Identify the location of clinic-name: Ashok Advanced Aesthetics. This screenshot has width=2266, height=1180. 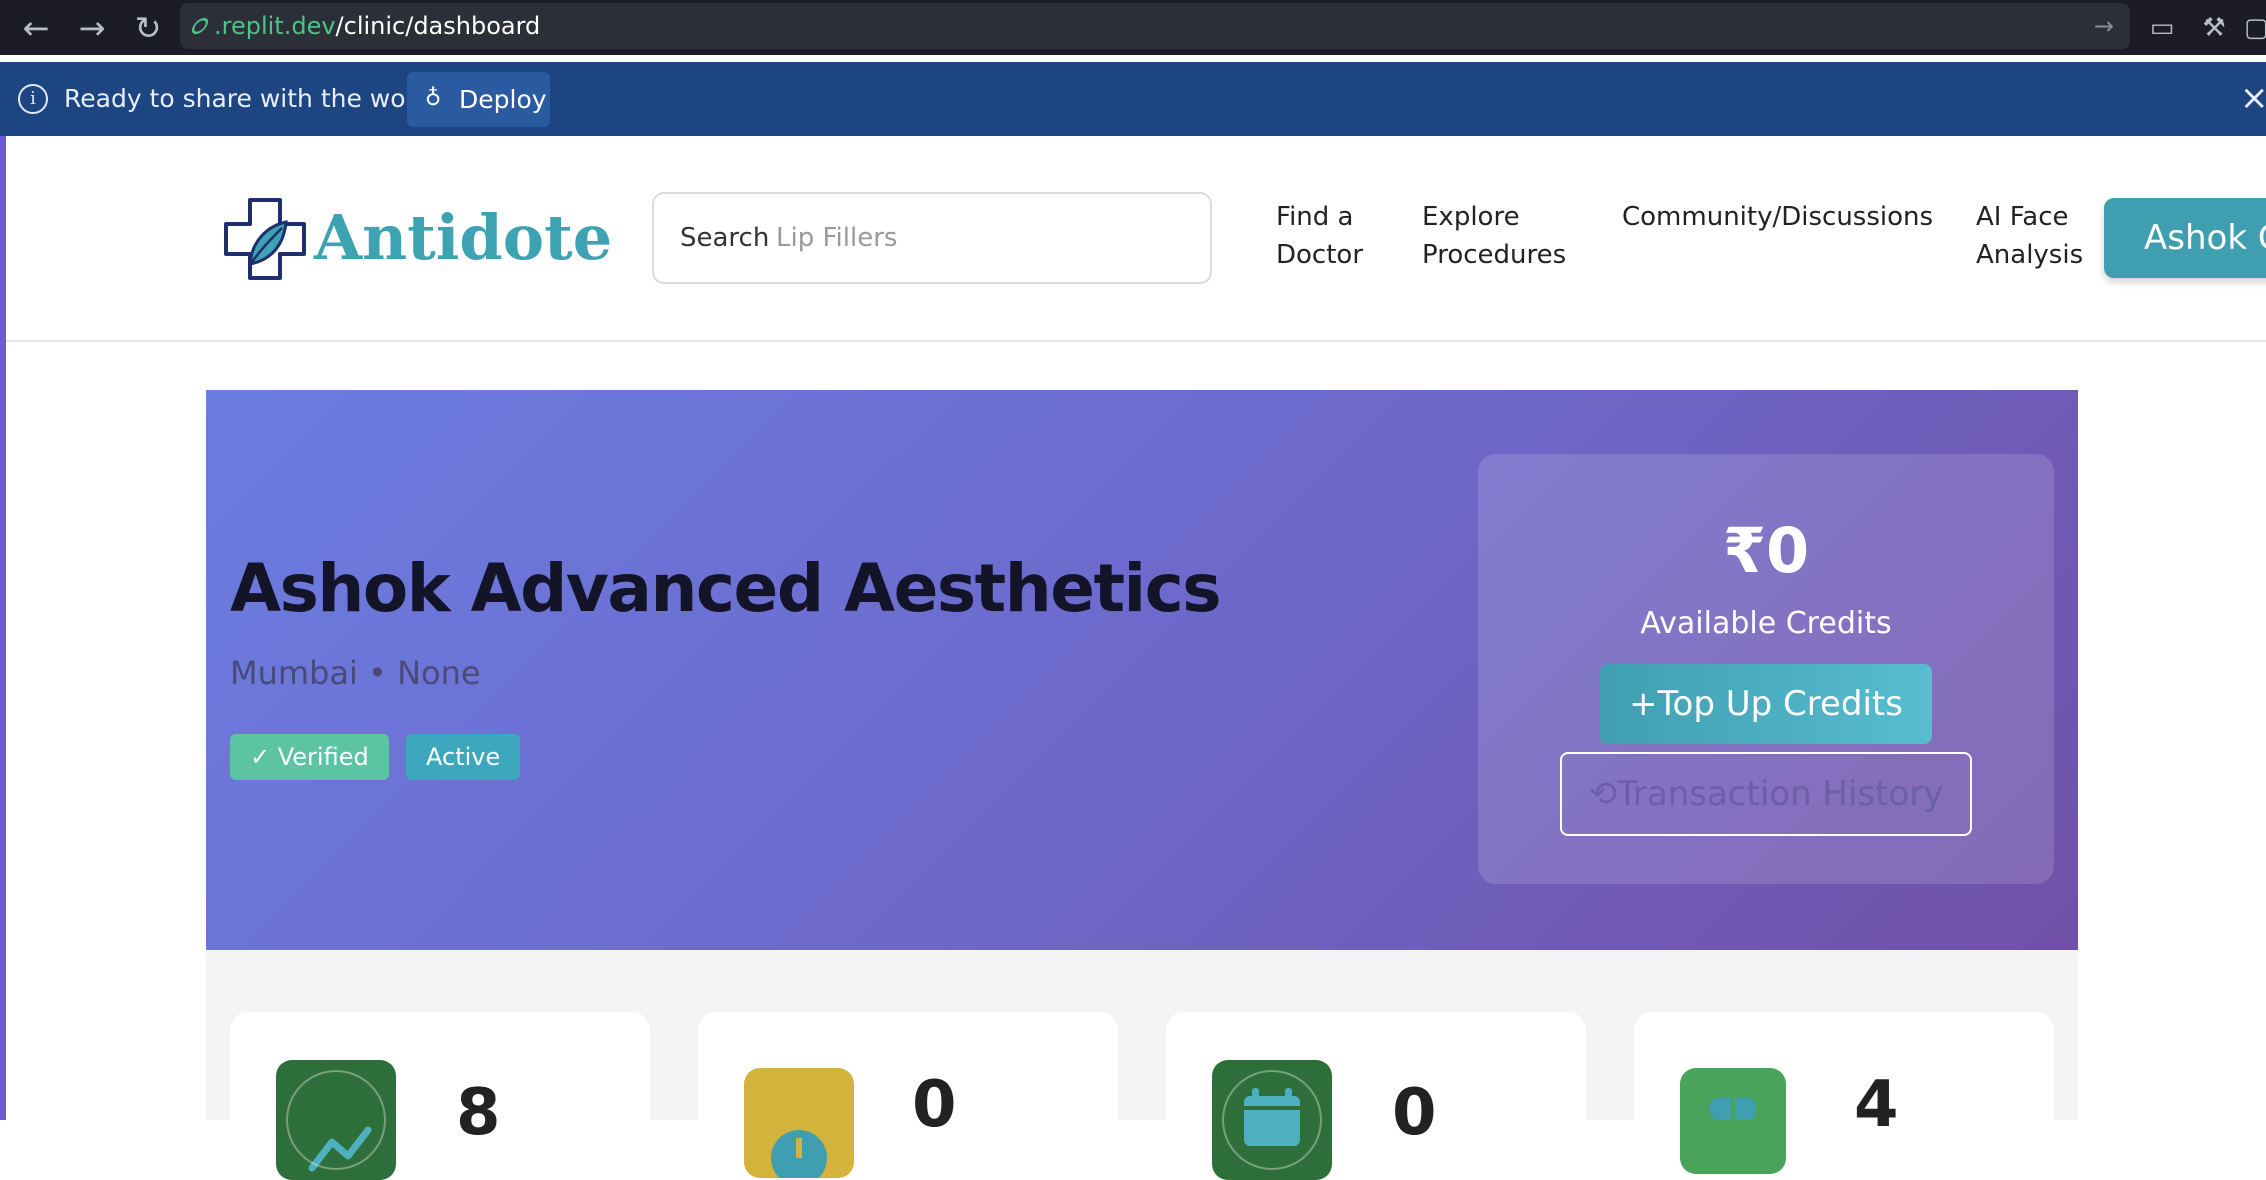
(726, 588).